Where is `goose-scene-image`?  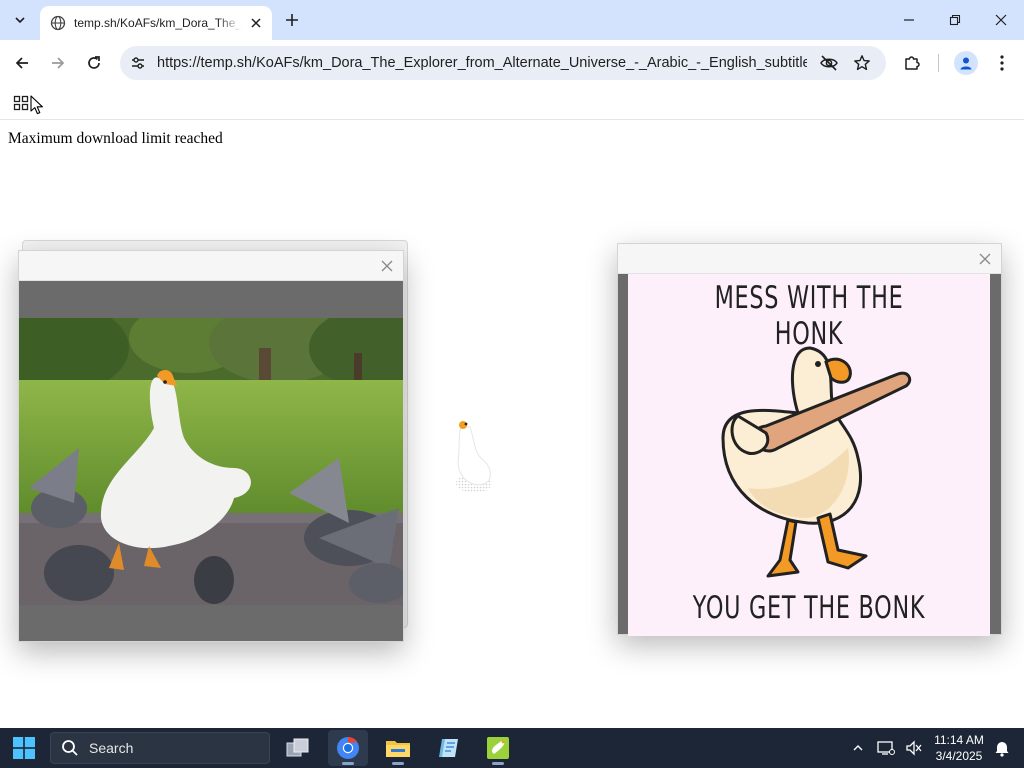 goose-scene-image is located at coordinates (211, 461).